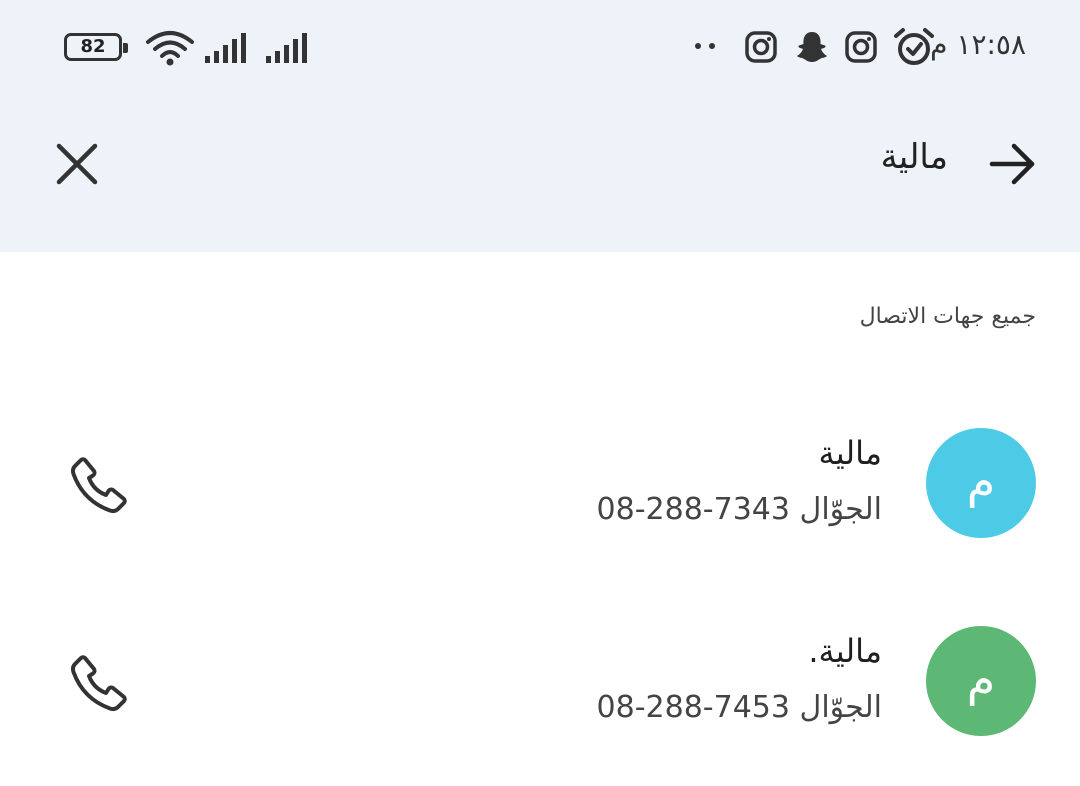 Image resolution: width=1080 pixels, height=786 pixels. Describe the element at coordinates (540, 47) in the screenshot. I see `status-bar: 82 ١٢:٥٨ م` at that location.